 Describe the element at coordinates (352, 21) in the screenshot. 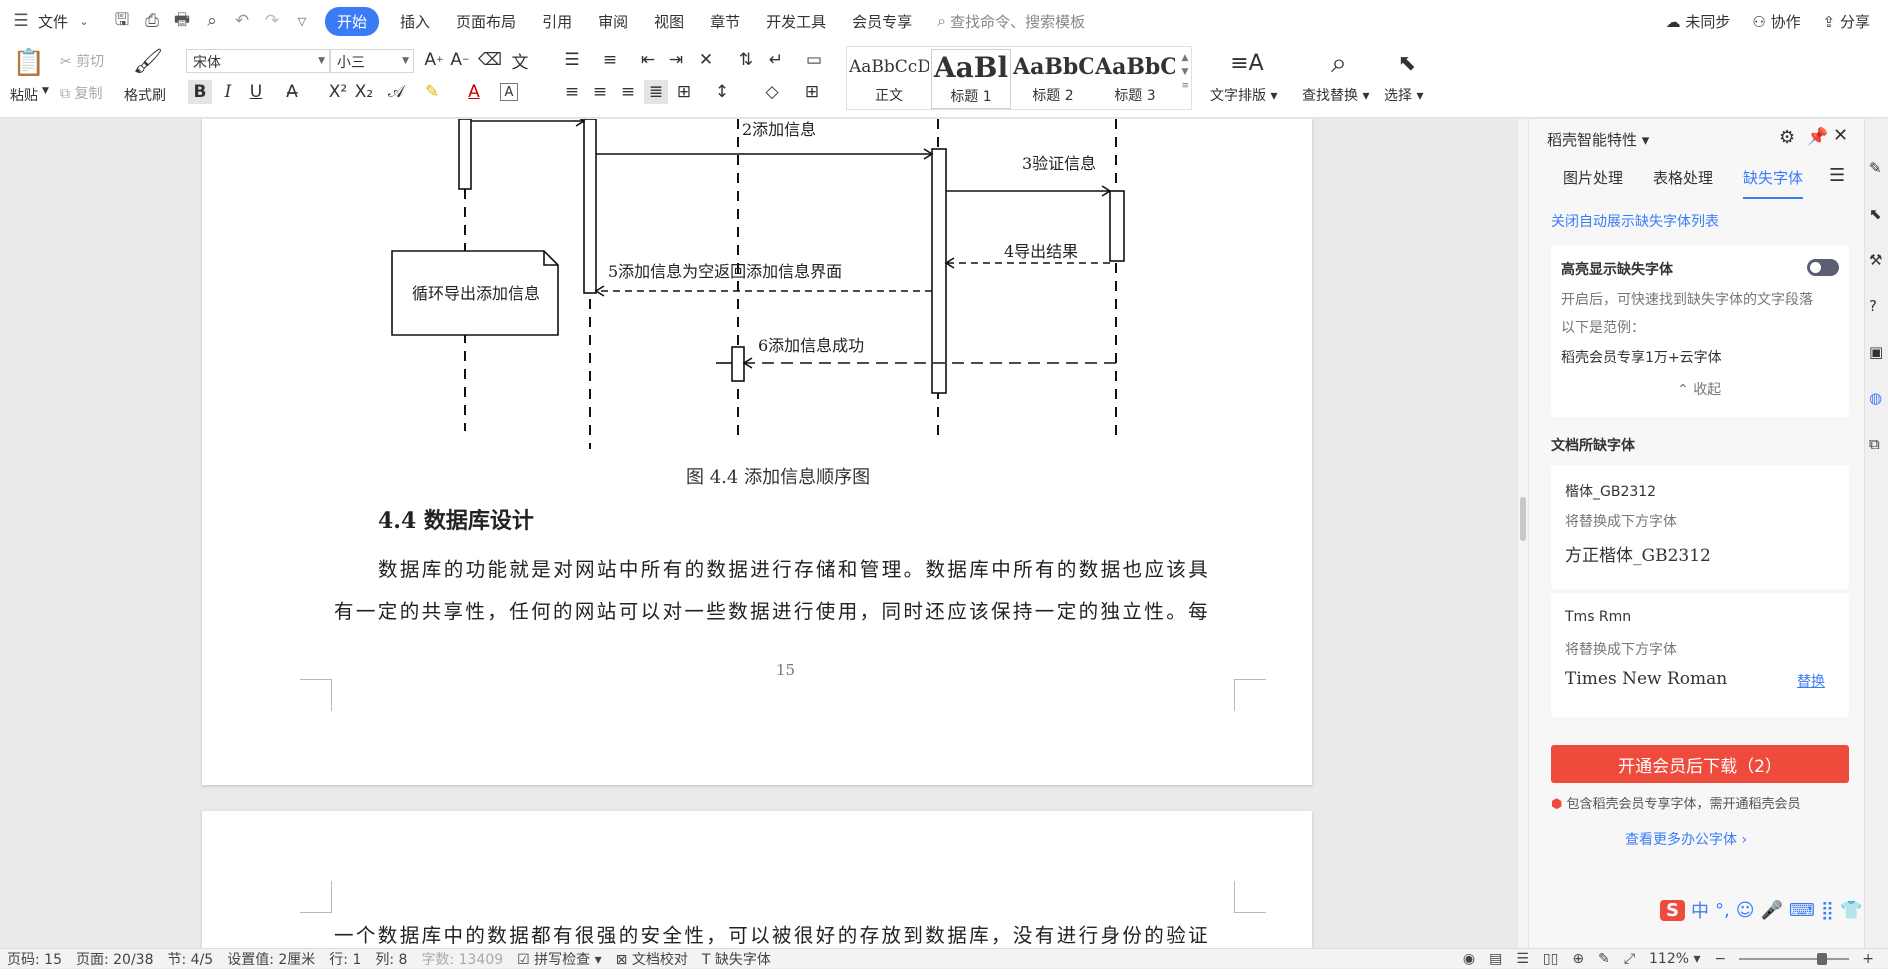

I see `tab-home: 开始` at that location.